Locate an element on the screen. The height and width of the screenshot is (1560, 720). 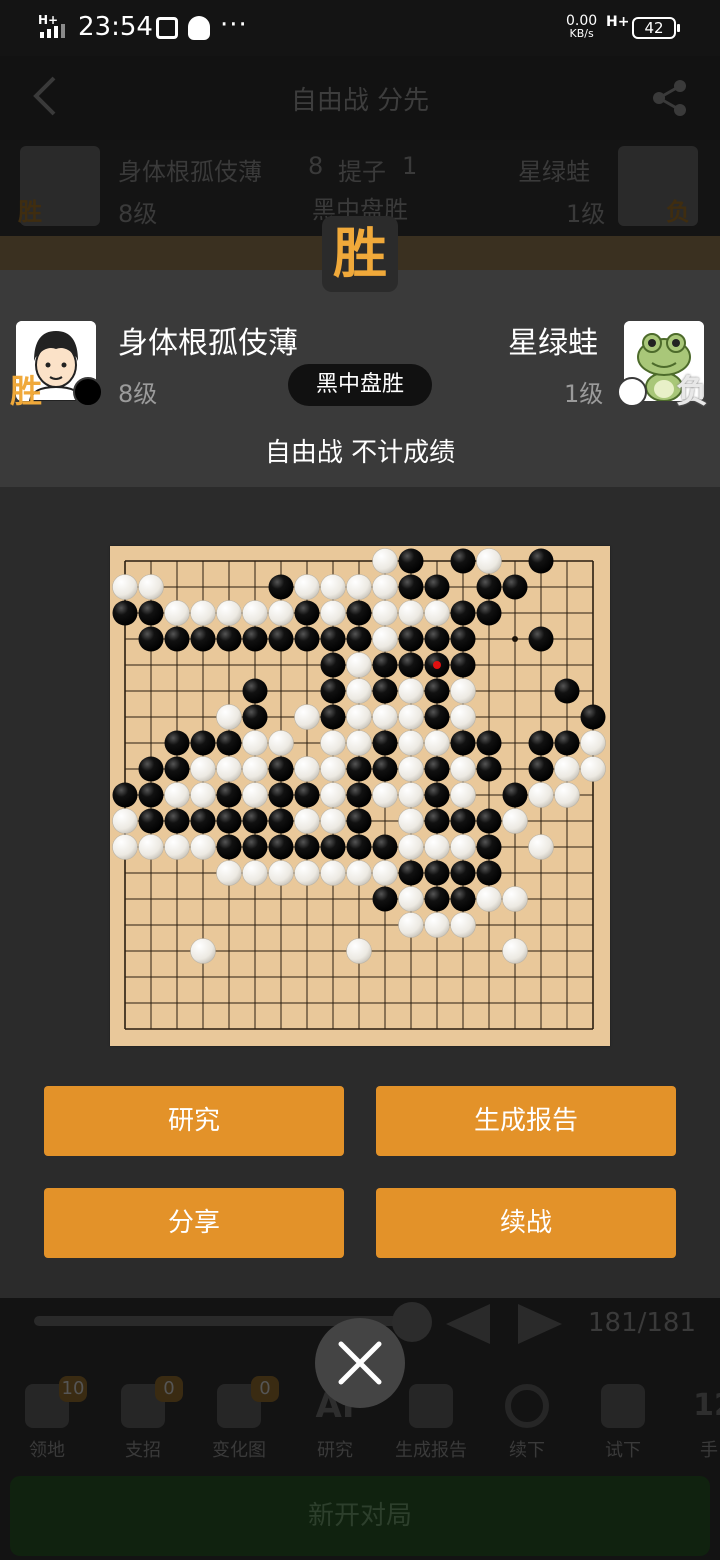
more-notifications-icon: ··· is located at coordinates (234, 25).